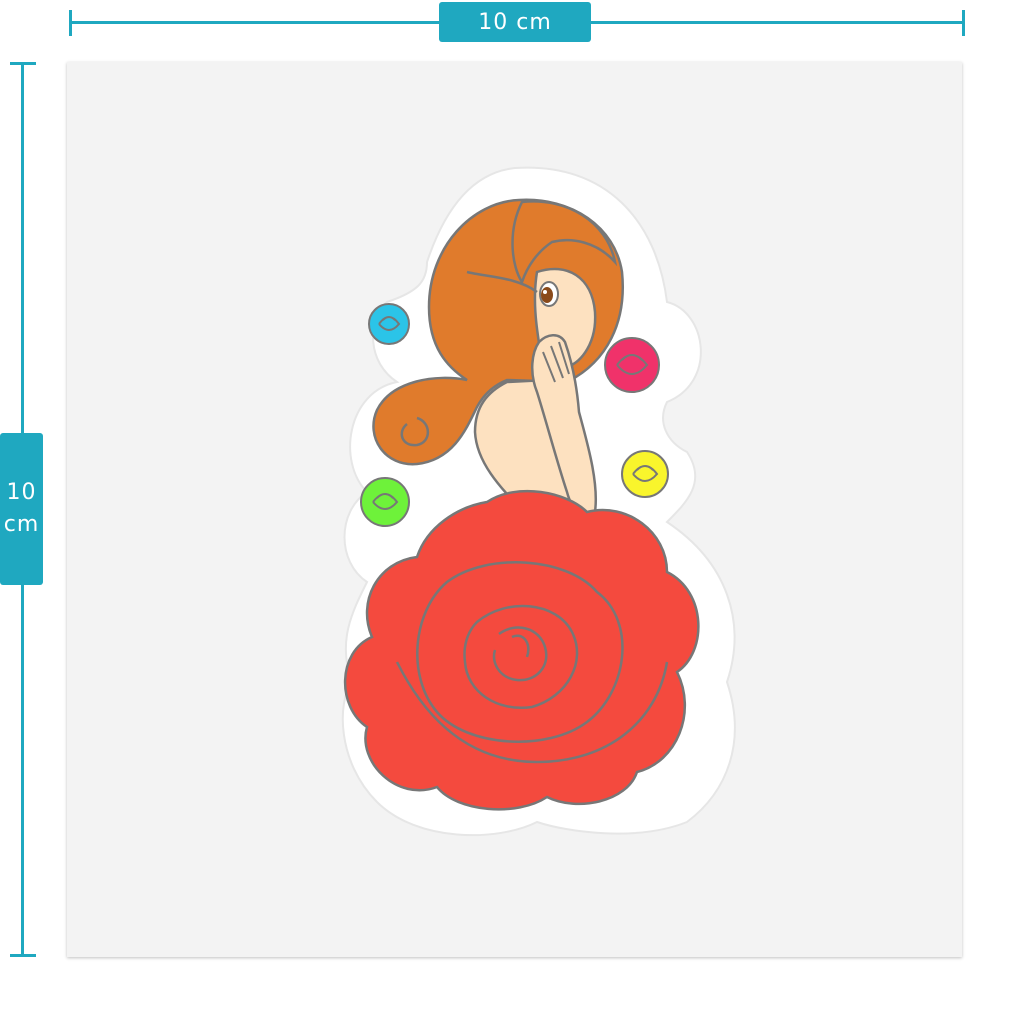  I want to click on width-label: 10 cm, so click(515, 22).